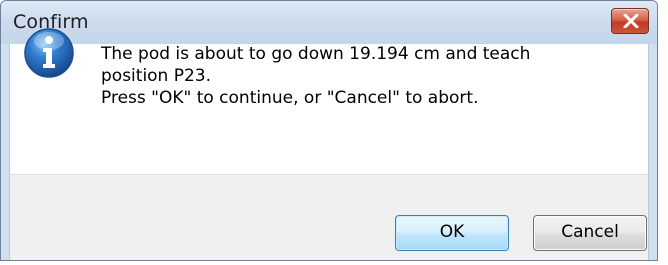  What do you see at coordinates (452, 233) in the screenshot?
I see `ok-button: OK` at bounding box center [452, 233].